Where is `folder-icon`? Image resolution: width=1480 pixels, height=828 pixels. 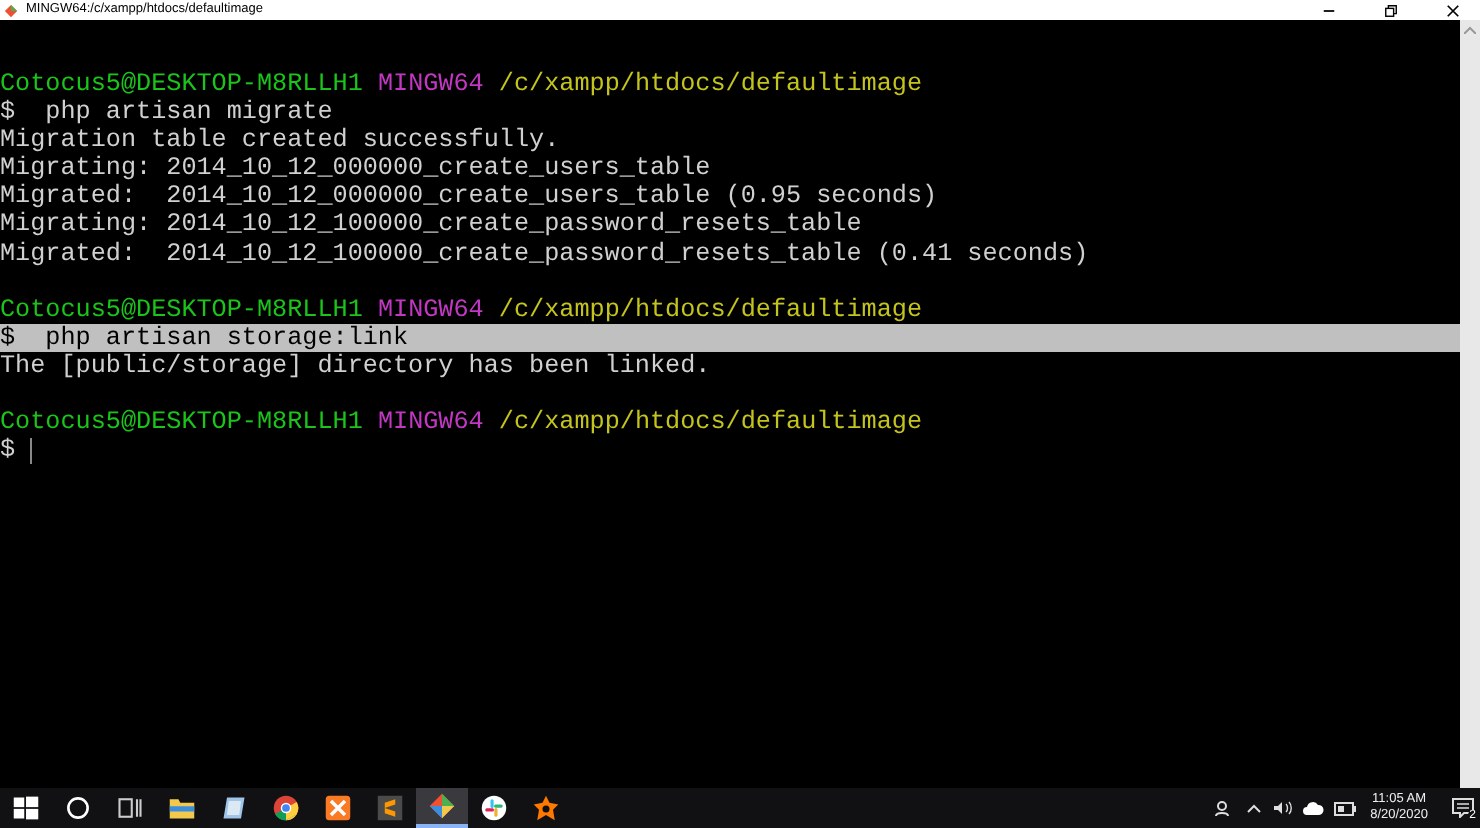
folder-icon is located at coordinates (182, 808).